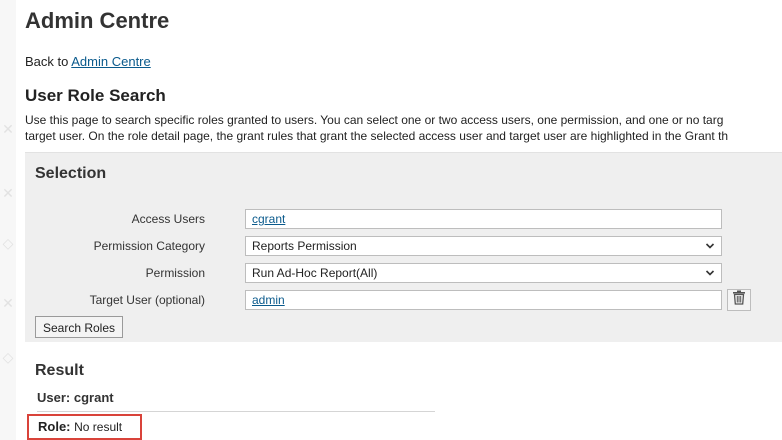  I want to click on result-user: User: cgrant, so click(75, 397).